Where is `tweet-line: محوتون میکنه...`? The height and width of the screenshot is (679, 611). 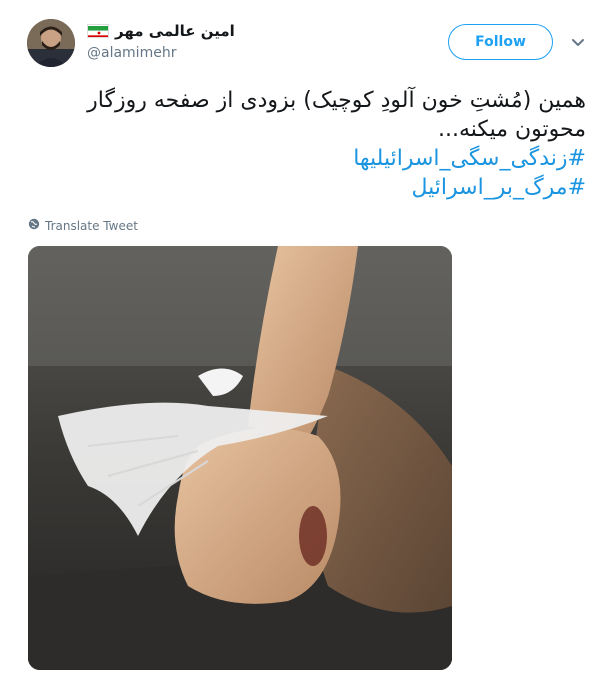
tweet-line: محوتون میکنه... is located at coordinates (512, 129).